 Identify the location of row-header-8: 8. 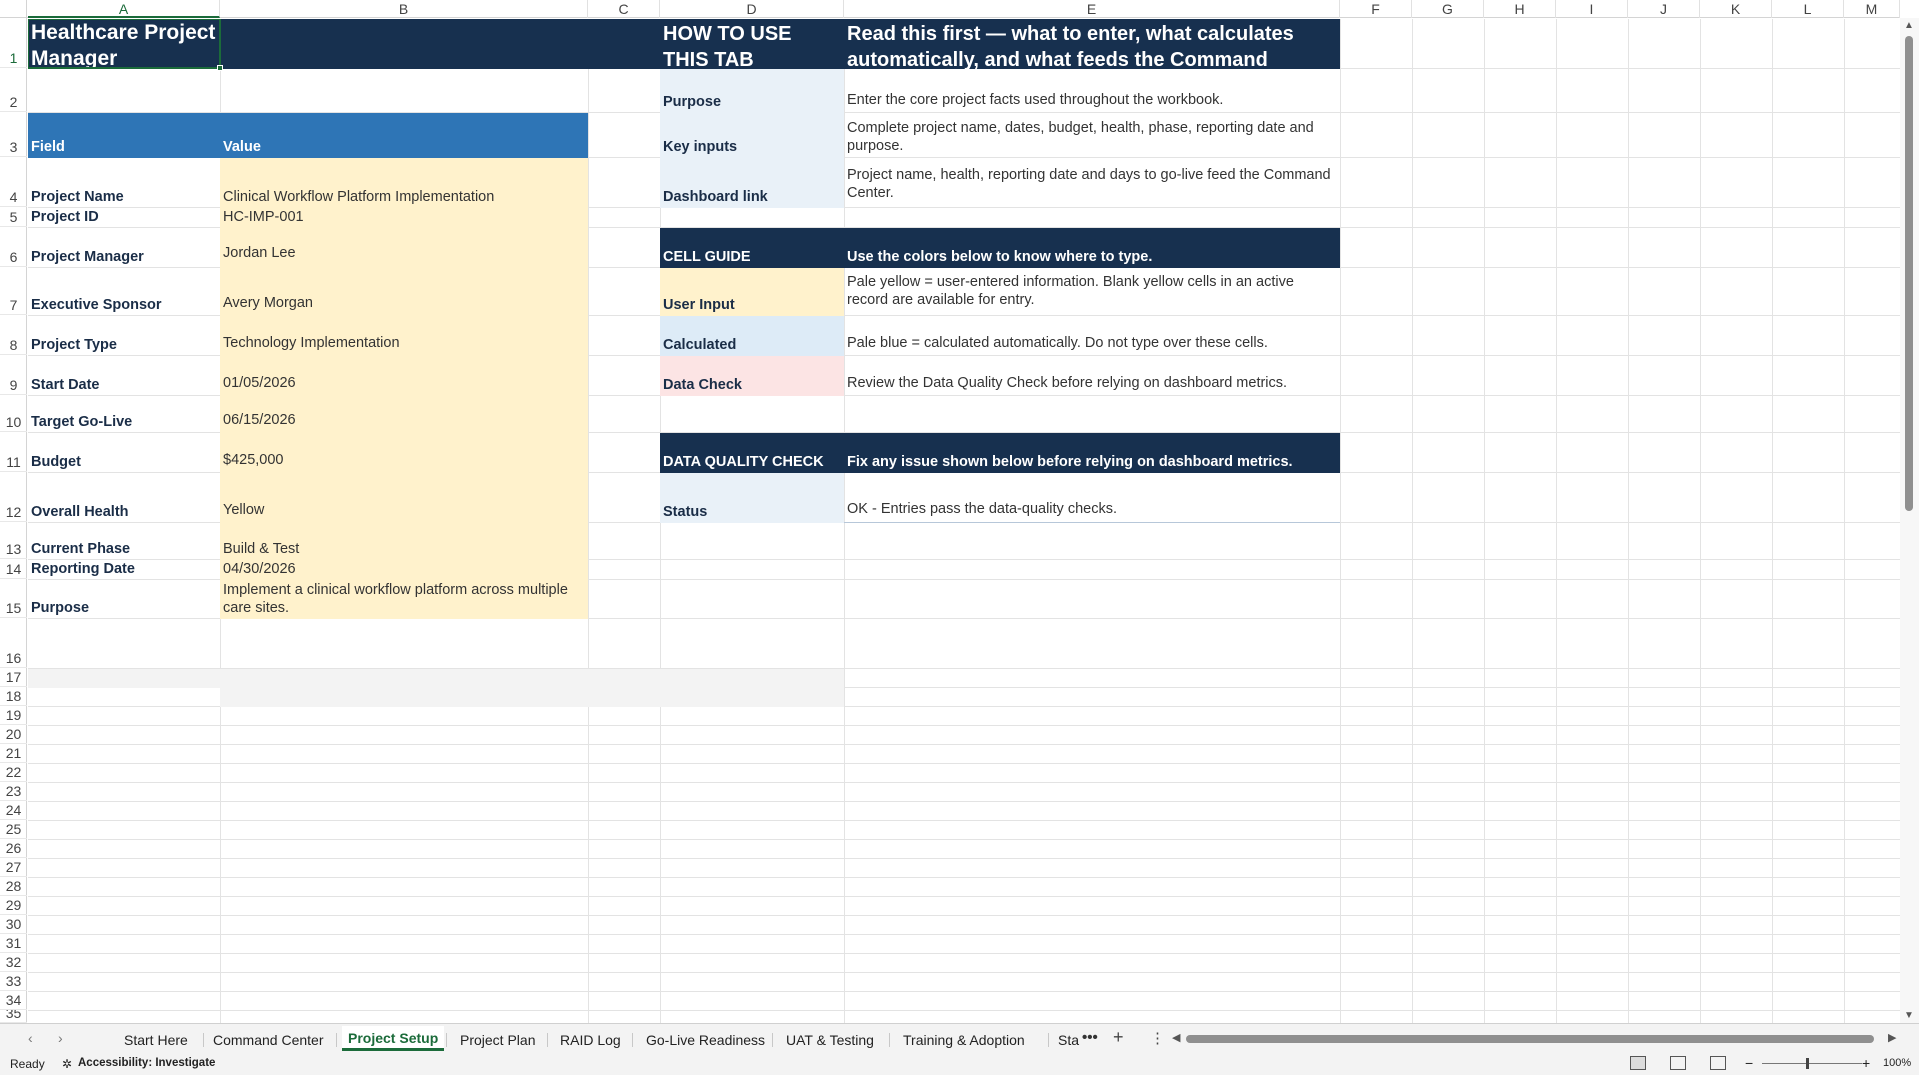
(13, 335).